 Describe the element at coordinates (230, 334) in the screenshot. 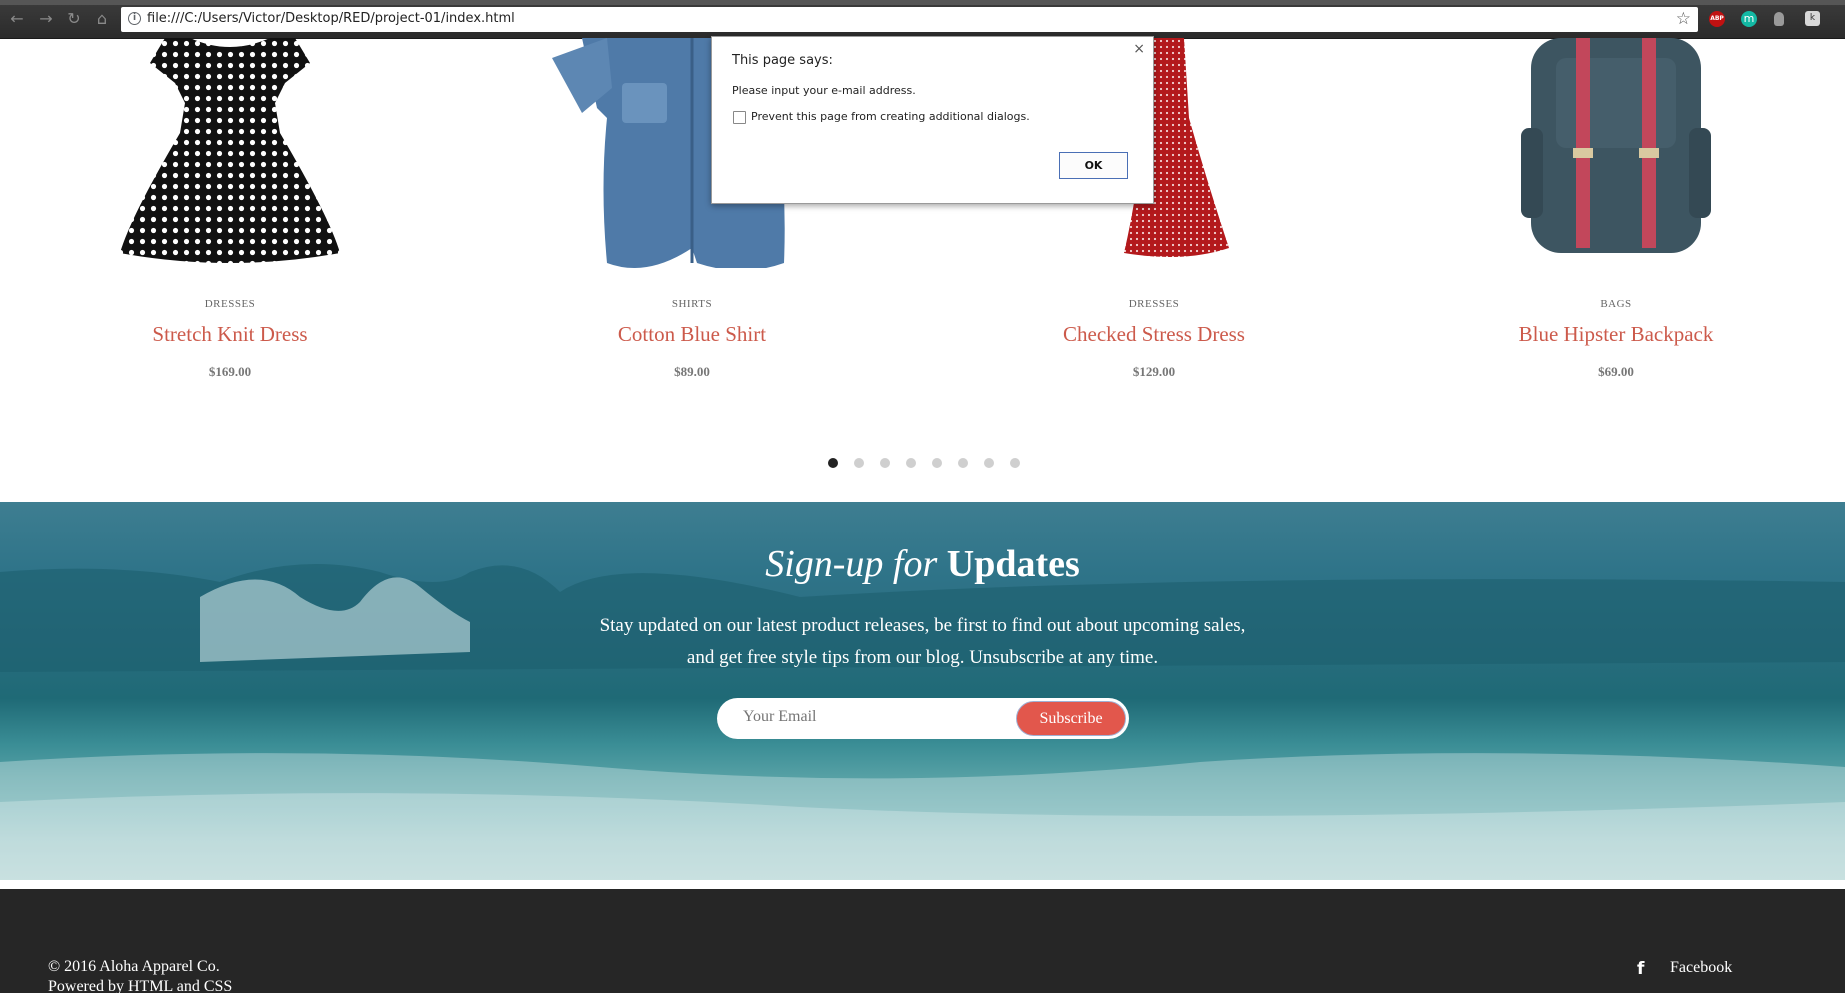

I see `product-name: Stretch Knit Dress` at that location.